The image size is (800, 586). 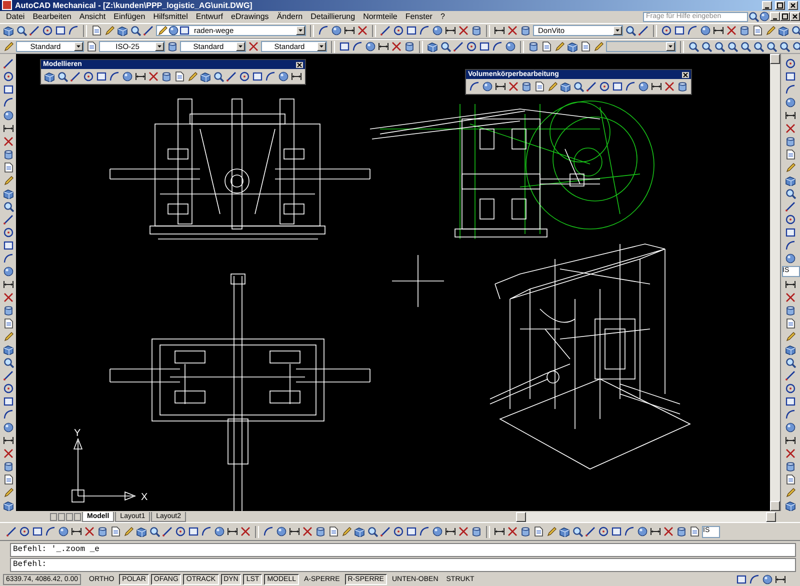 What do you see at coordinates (52, 17) in the screenshot?
I see `menu-item: Bearbeiten` at bounding box center [52, 17].